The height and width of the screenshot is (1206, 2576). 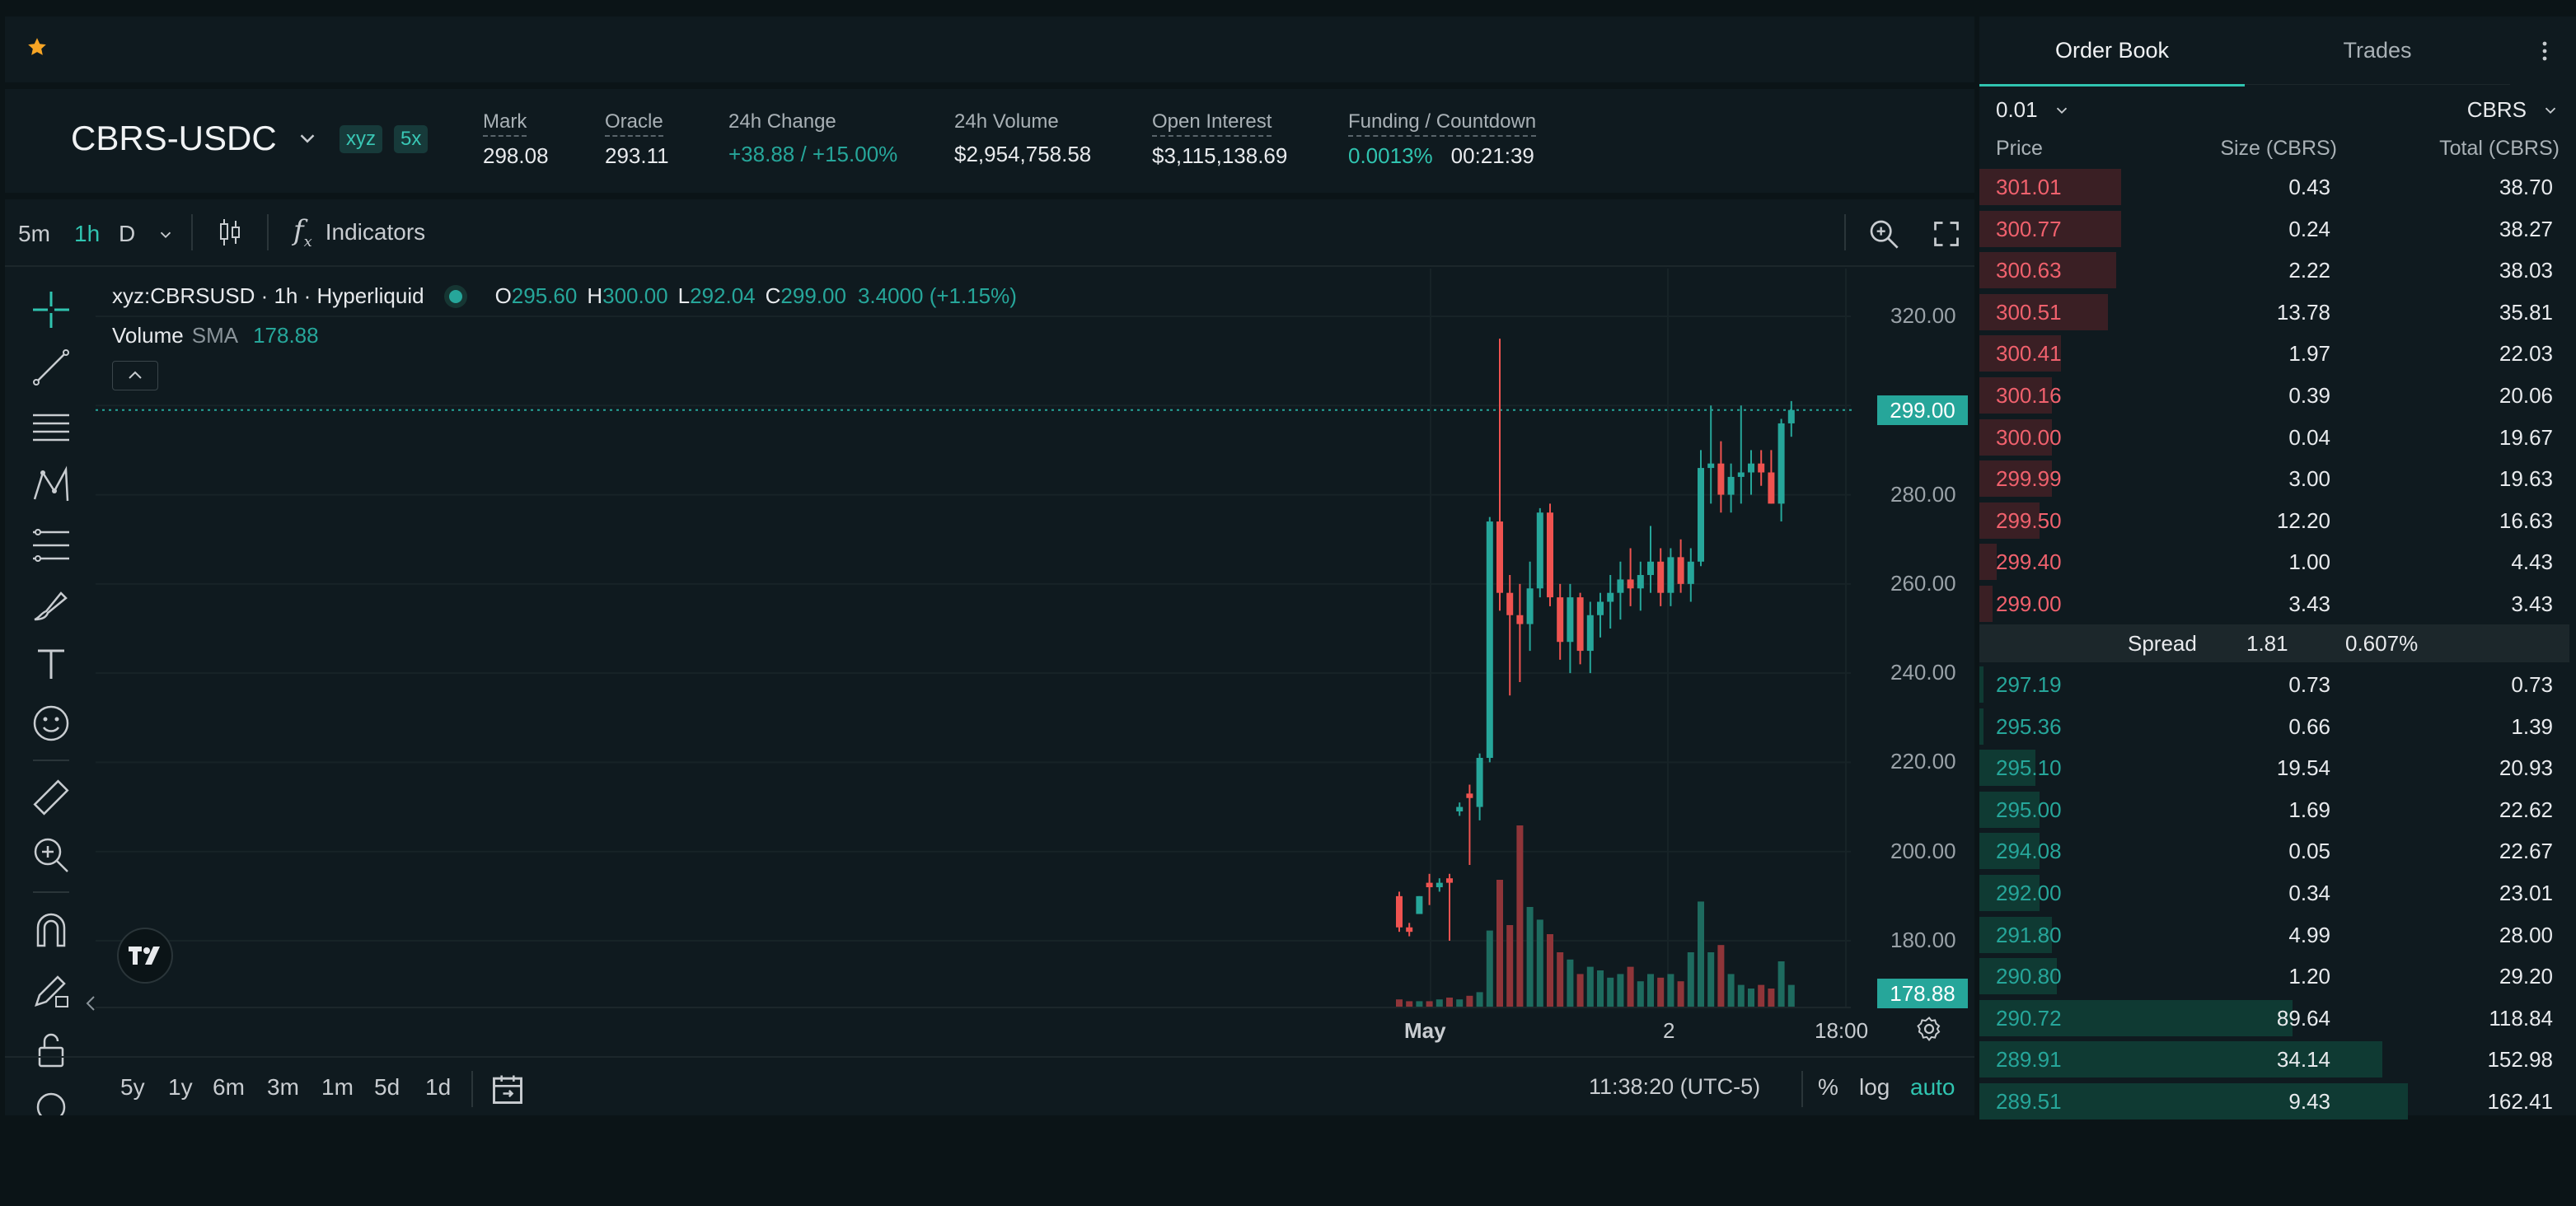 What do you see at coordinates (87, 234) in the screenshot?
I see `interval-1h: 1h` at bounding box center [87, 234].